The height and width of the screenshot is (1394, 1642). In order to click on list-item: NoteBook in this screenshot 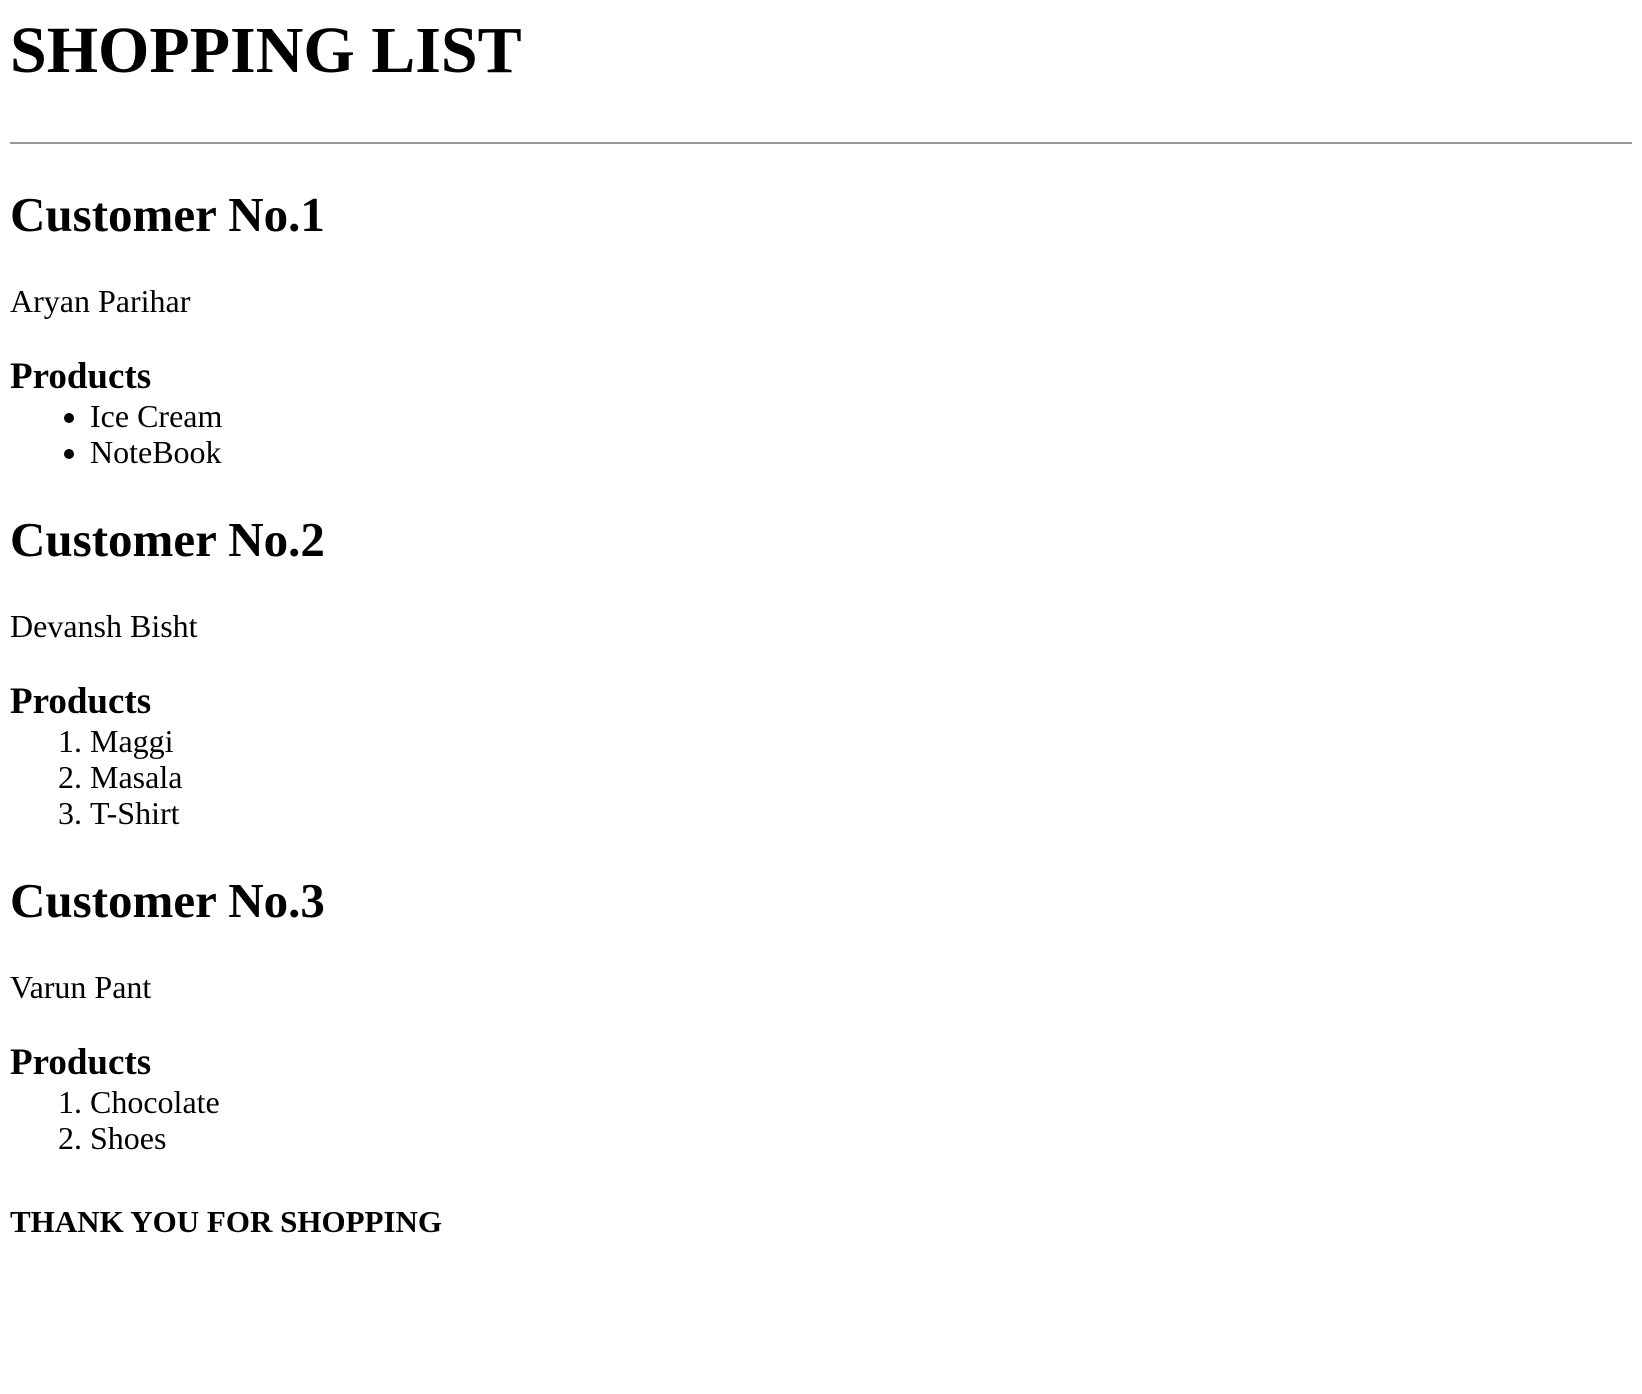, I will do `click(861, 452)`.